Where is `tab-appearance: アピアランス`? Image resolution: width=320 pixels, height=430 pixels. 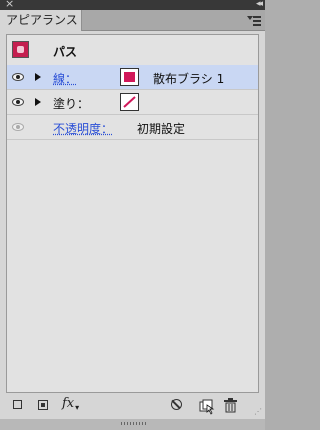
tab-appearance: アピアランス is located at coordinates (41, 20).